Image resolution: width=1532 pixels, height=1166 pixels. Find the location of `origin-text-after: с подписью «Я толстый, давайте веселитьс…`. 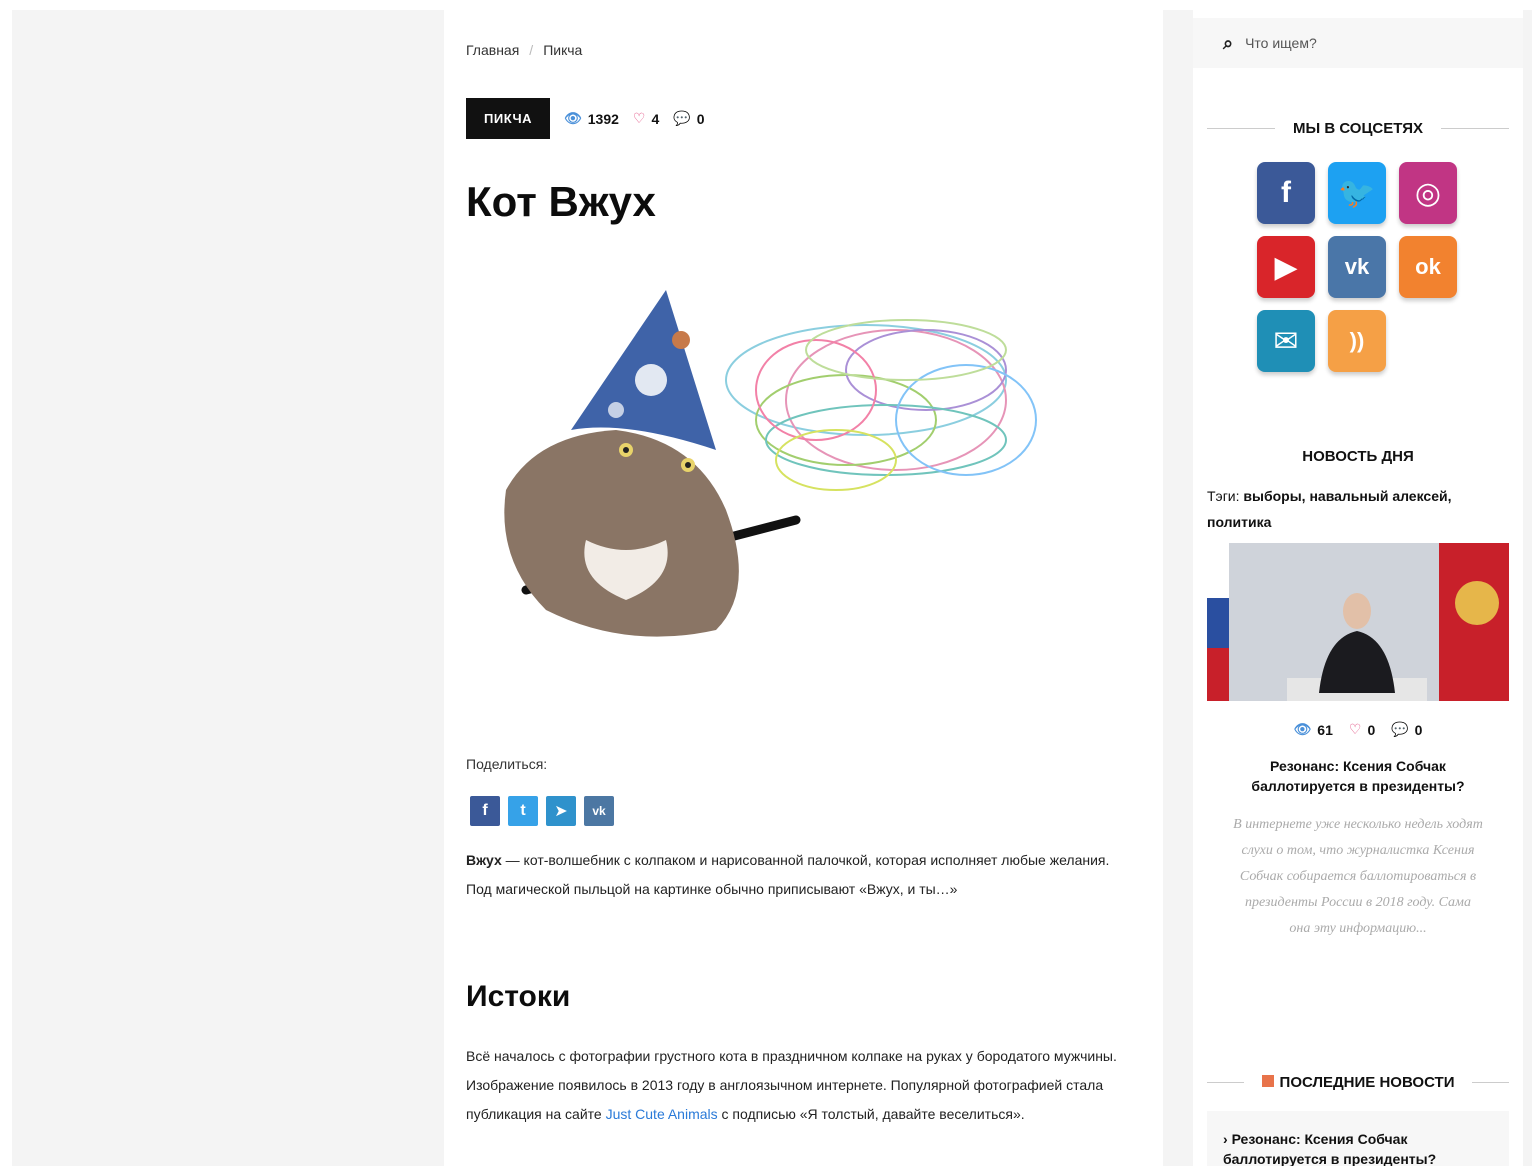

origin-text-after: с подписью «Я толстый, давайте веселитьс… is located at coordinates (871, 1114).